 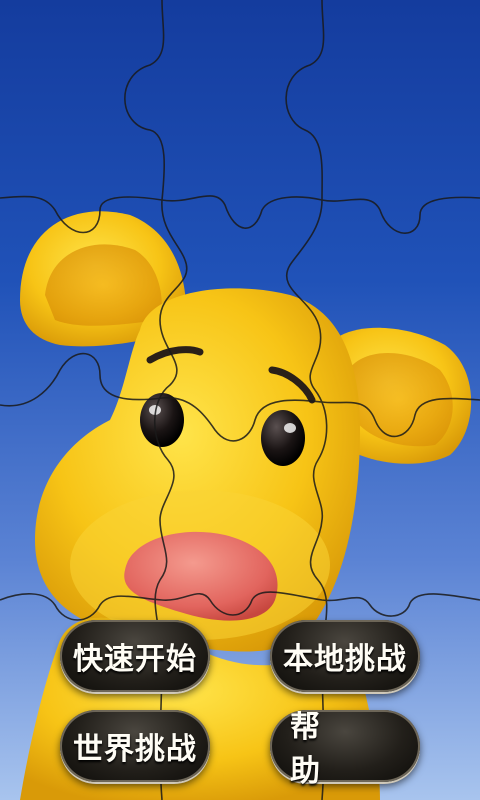 I want to click on quick-start-button: 快速开始, so click(x=135, y=656).